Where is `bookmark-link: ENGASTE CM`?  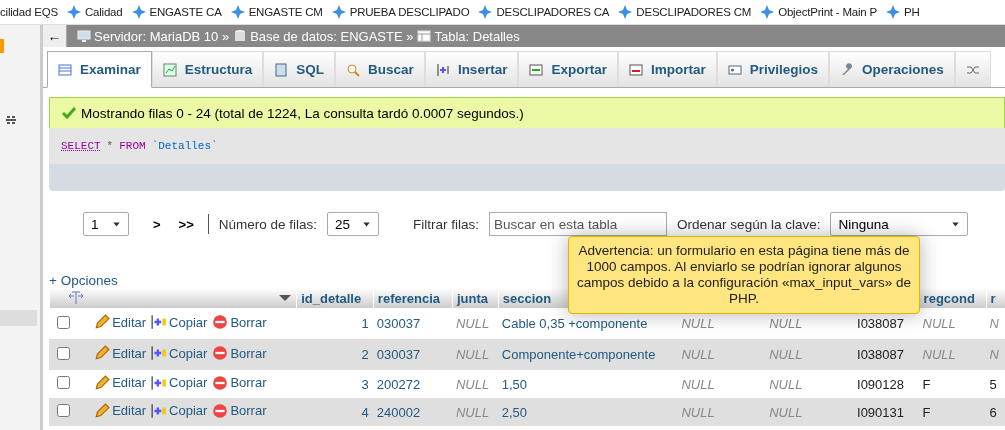
bookmark-link: ENGASTE CM is located at coordinates (285, 12).